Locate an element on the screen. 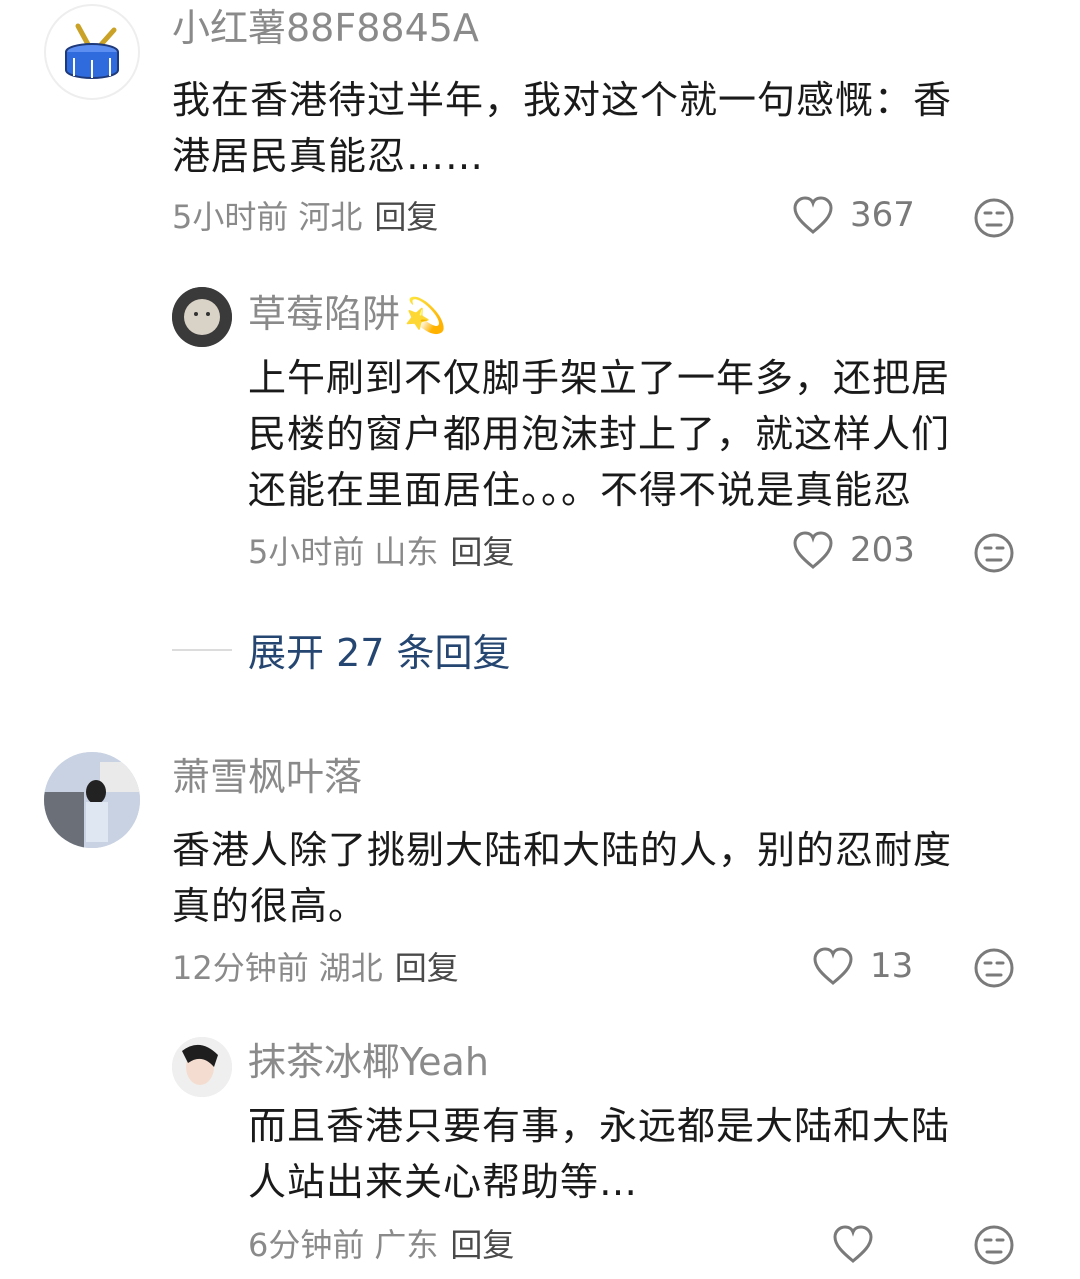 This screenshot has width=1080, height=1279. comment-text: 香港人除了挑剔大陆和大陆的人，别的忍耐度 真的很高。 is located at coordinates (612, 878).